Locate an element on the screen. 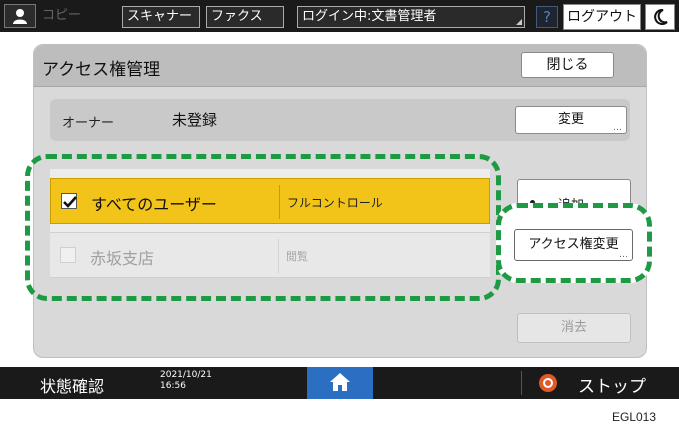 This screenshot has height=431, width=679. resize-corner-icon is located at coordinates (519, 22).